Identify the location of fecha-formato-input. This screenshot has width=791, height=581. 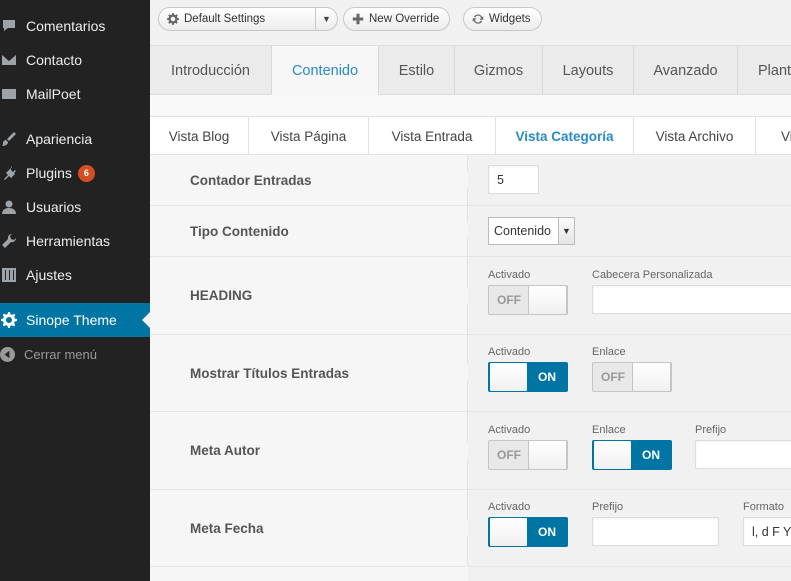
(767, 531).